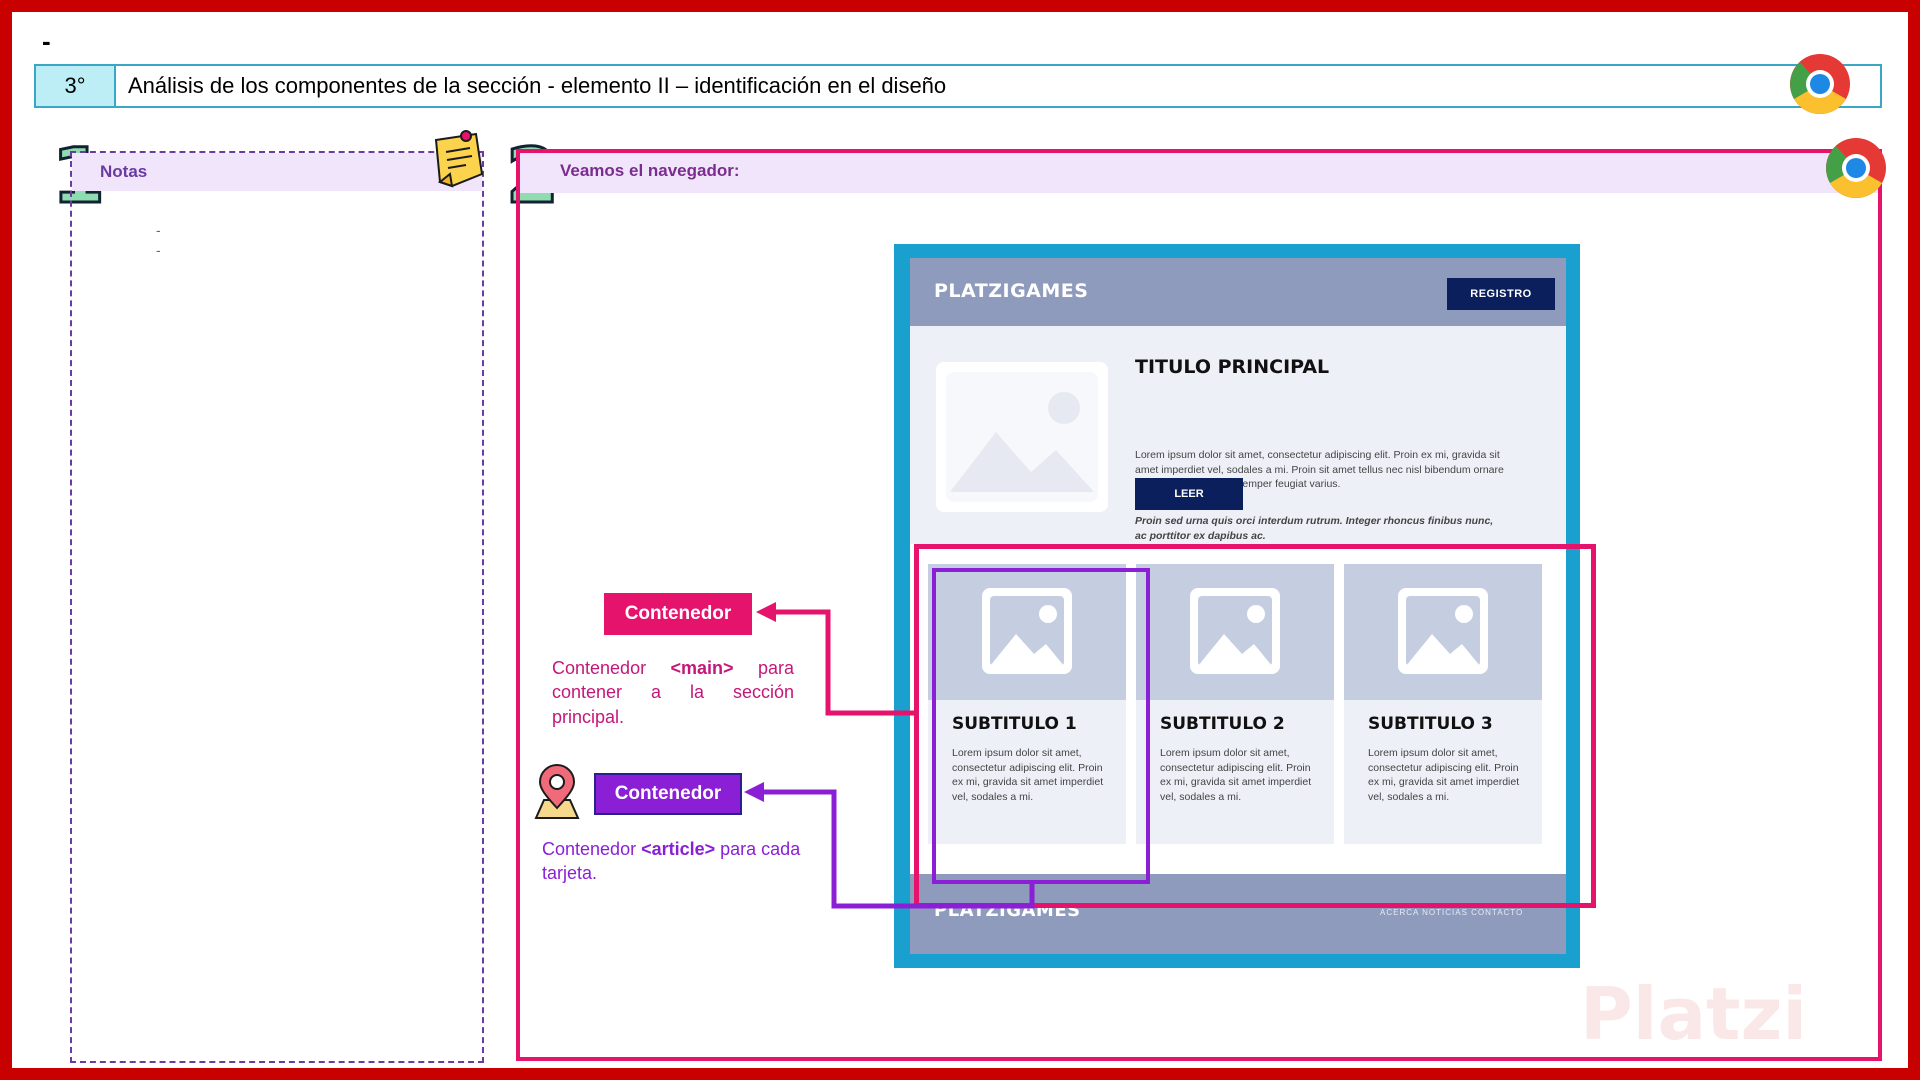  Describe the element at coordinates (1238, 292) in the screenshot. I see `mockup-navbar: PLATZIGAMES REGISTRO` at that location.